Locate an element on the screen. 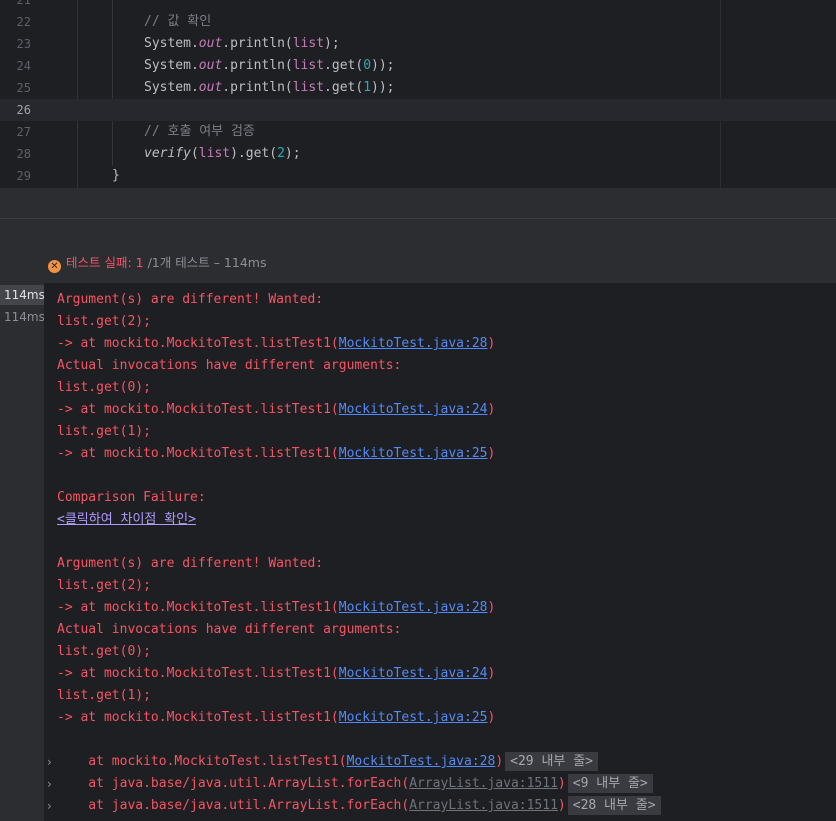  code-token: ( is located at coordinates (194, 153).